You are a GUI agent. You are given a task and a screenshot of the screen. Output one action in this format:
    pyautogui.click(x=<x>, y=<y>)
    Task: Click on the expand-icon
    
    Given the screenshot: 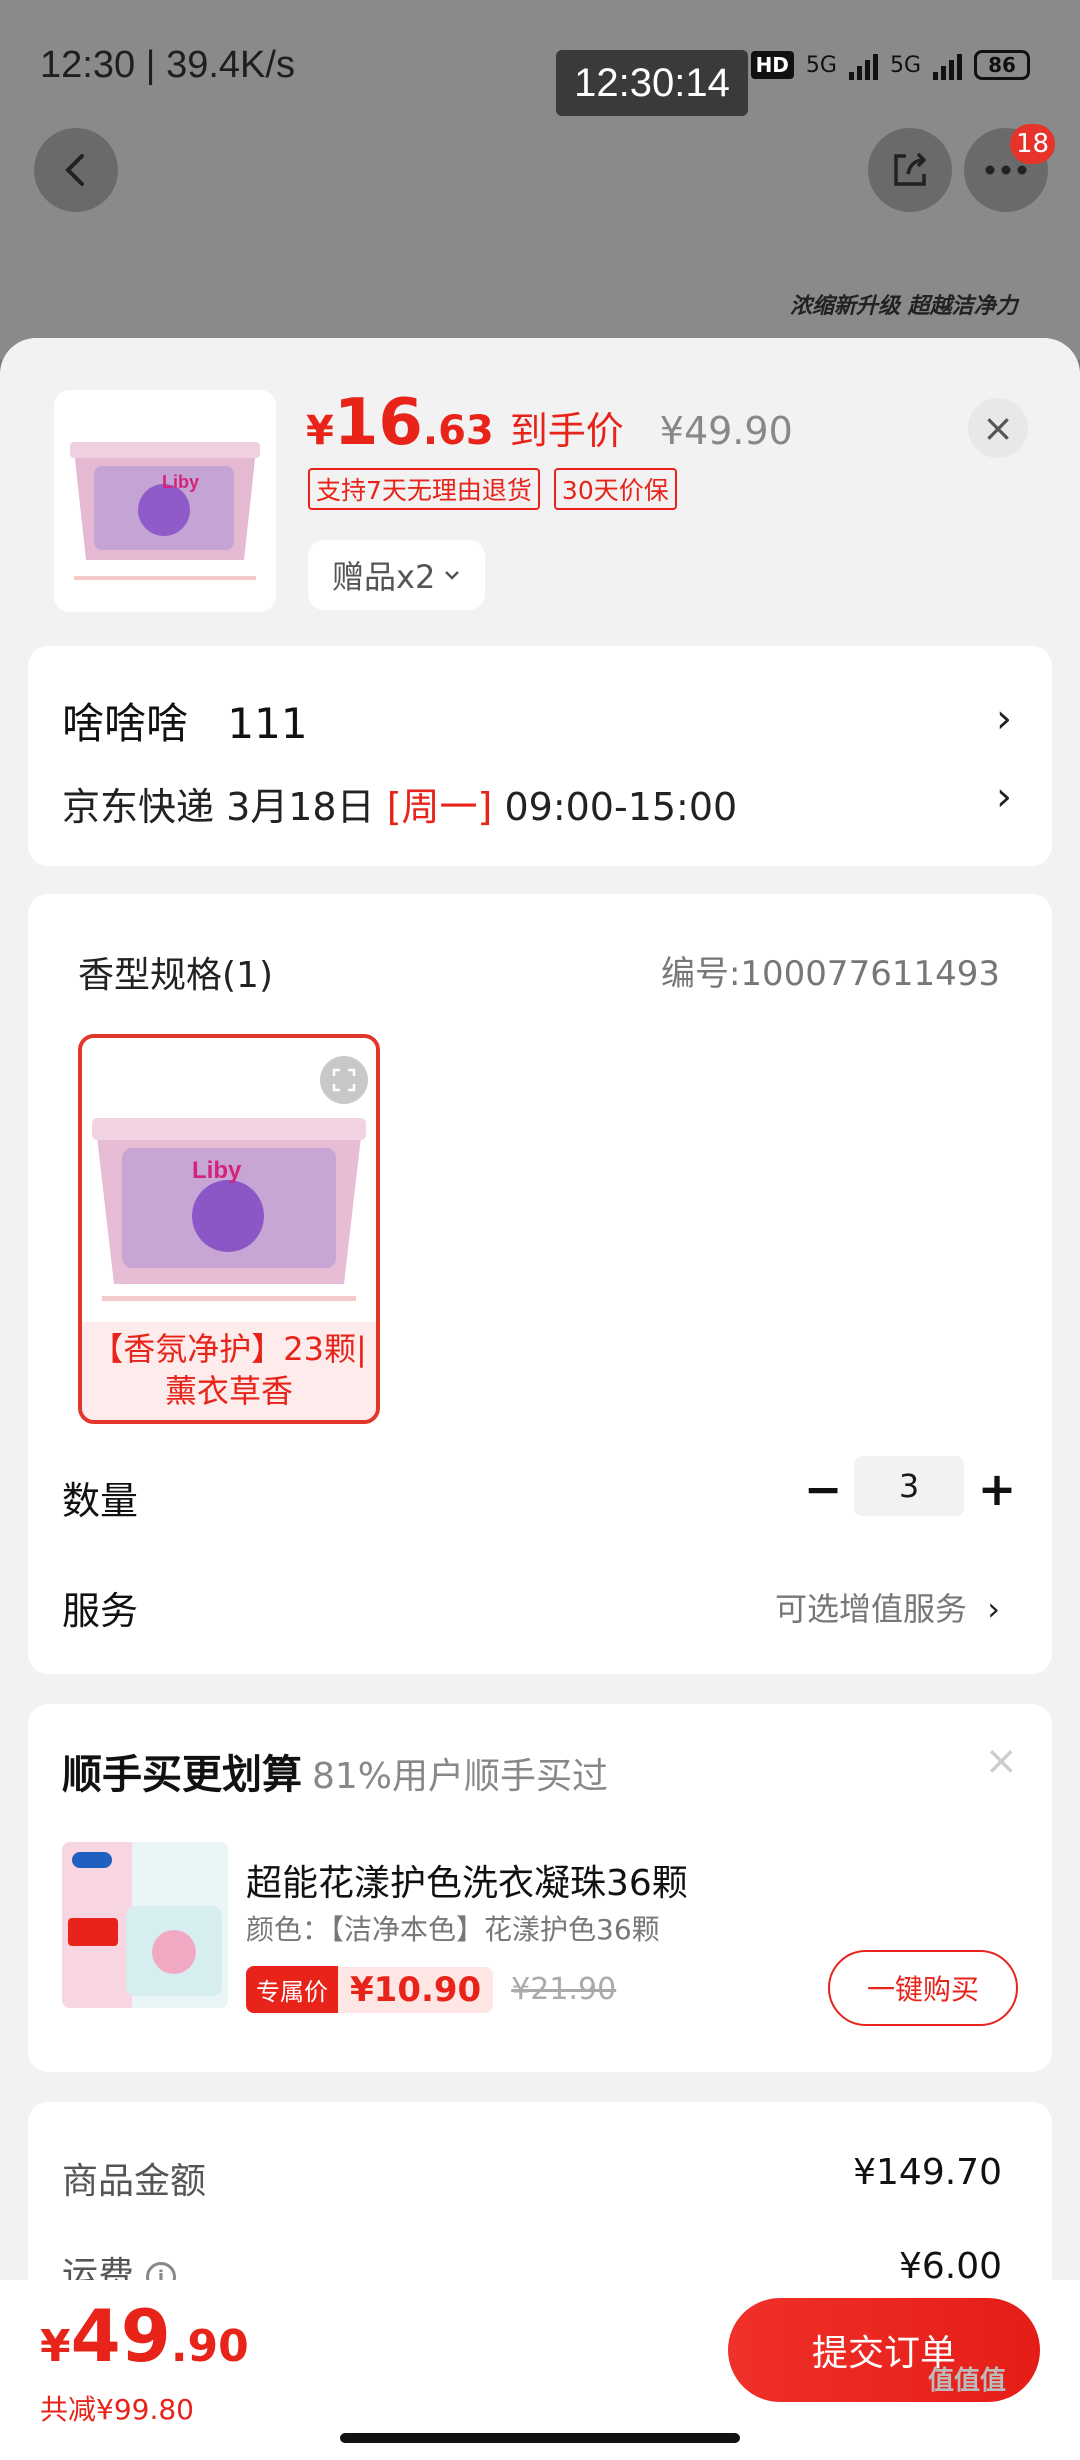 What is the action you would take?
    pyautogui.click(x=344, y=1080)
    